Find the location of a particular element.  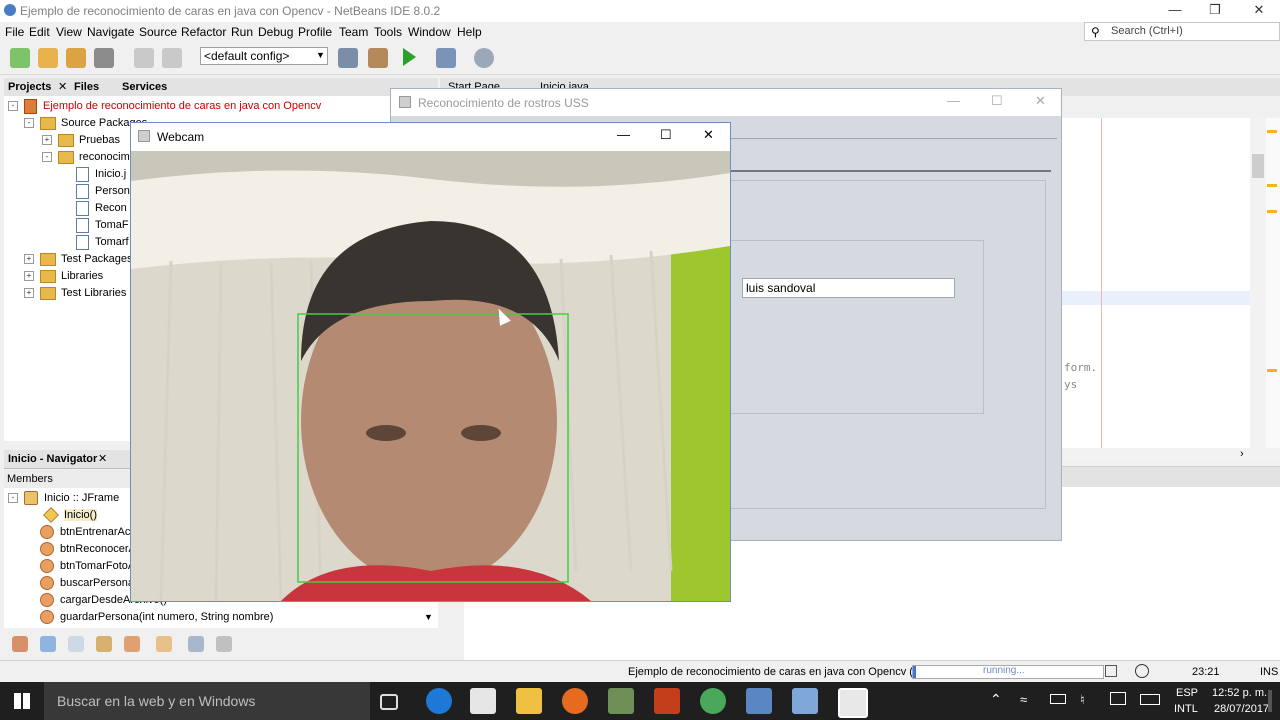

save-all-icon is located at coordinates (104, 58).